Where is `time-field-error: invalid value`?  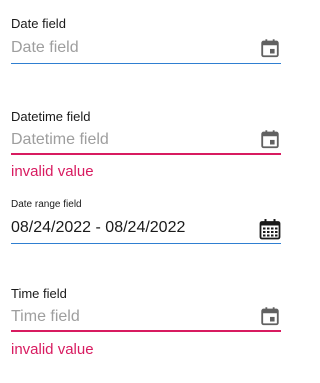 time-field-error: invalid value is located at coordinates (52, 349).